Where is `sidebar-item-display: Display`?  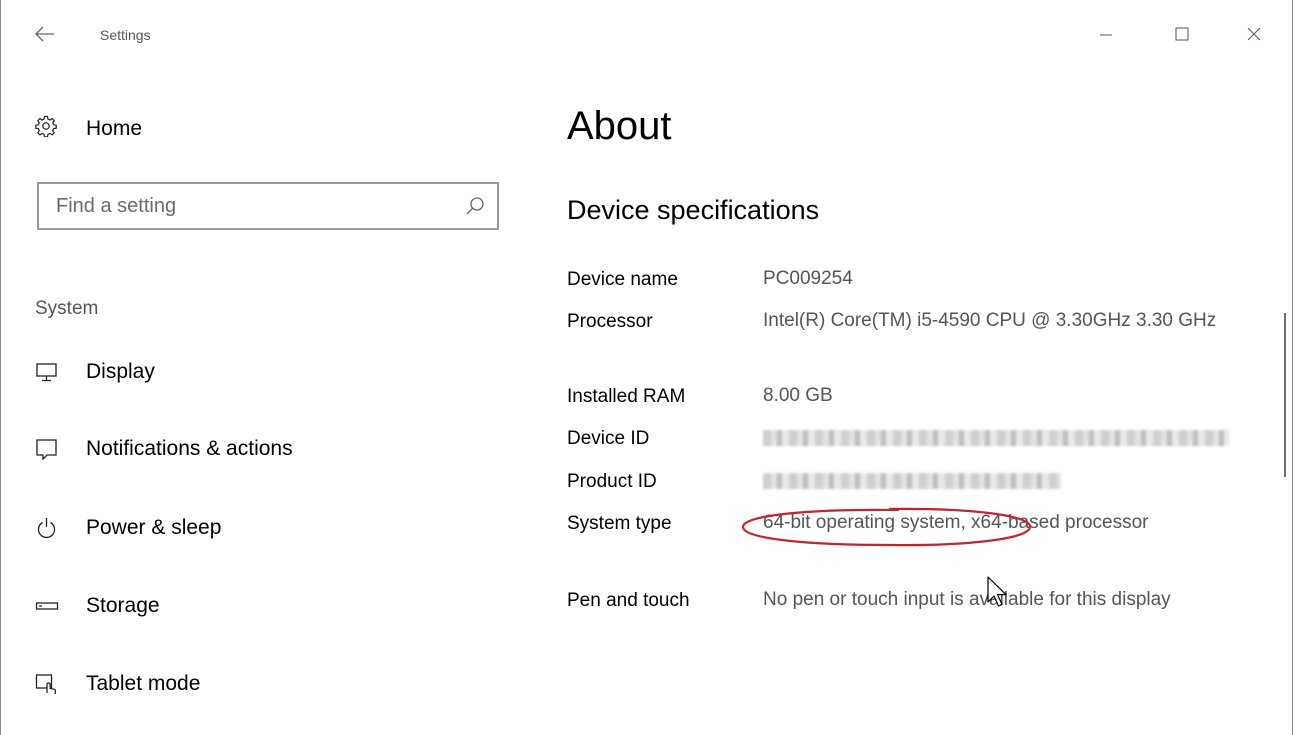
sidebar-item-display: Display is located at coordinates (265, 372).